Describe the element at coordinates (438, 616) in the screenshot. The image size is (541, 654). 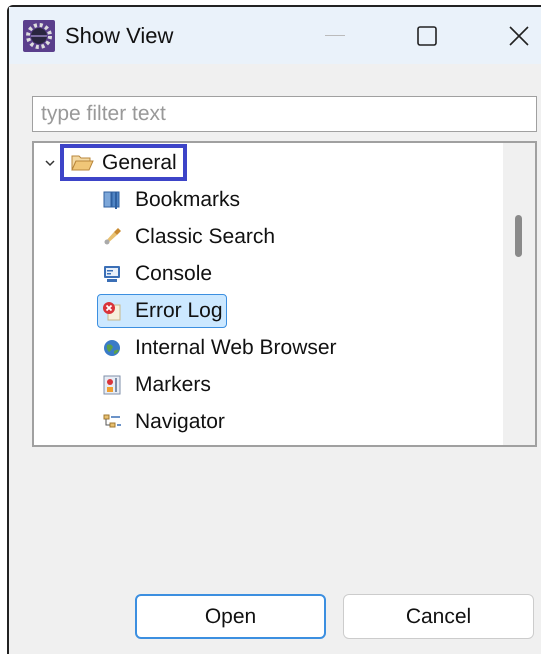
I see `dialog-button: Cancel` at that location.